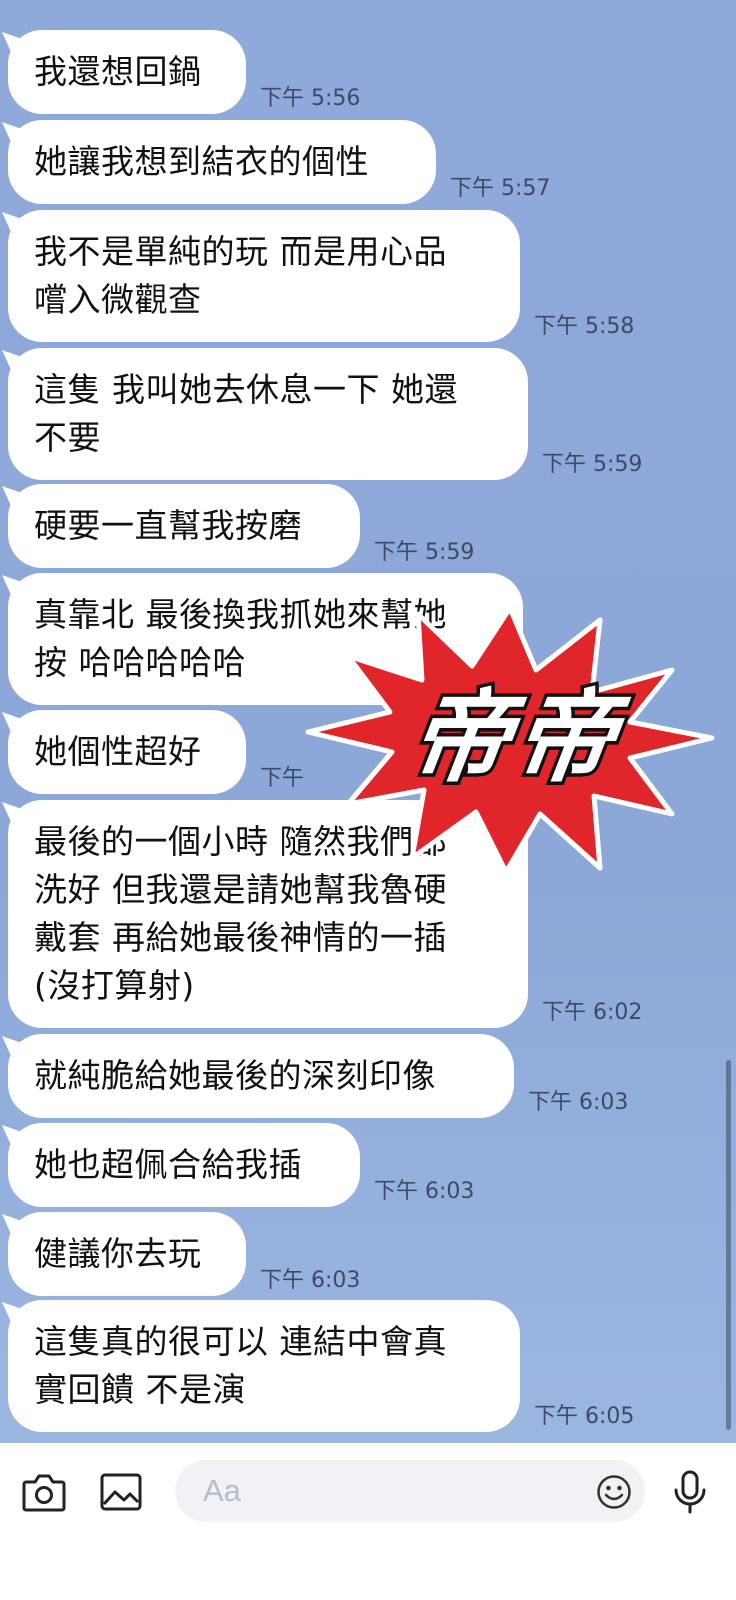 This screenshot has width=736, height=1600. What do you see at coordinates (584, 1416) in the screenshot?
I see `message-time: 下午 6:05` at bounding box center [584, 1416].